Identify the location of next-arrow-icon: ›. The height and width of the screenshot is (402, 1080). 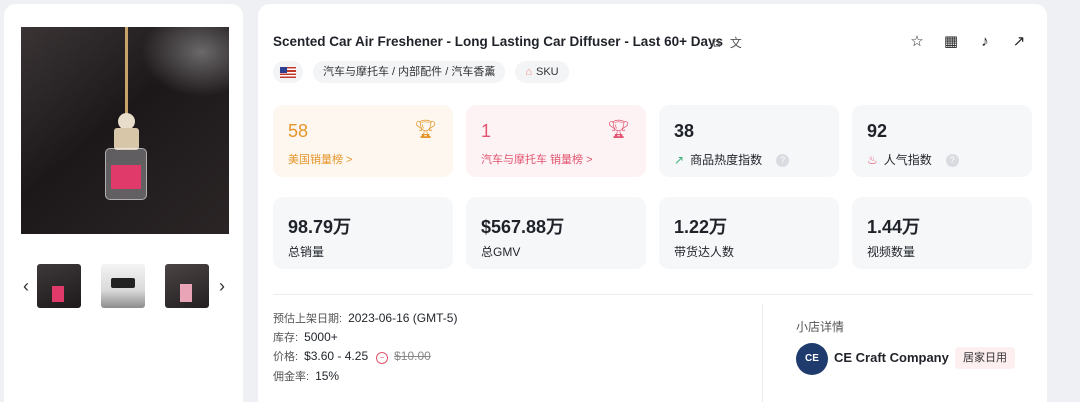
(222, 286).